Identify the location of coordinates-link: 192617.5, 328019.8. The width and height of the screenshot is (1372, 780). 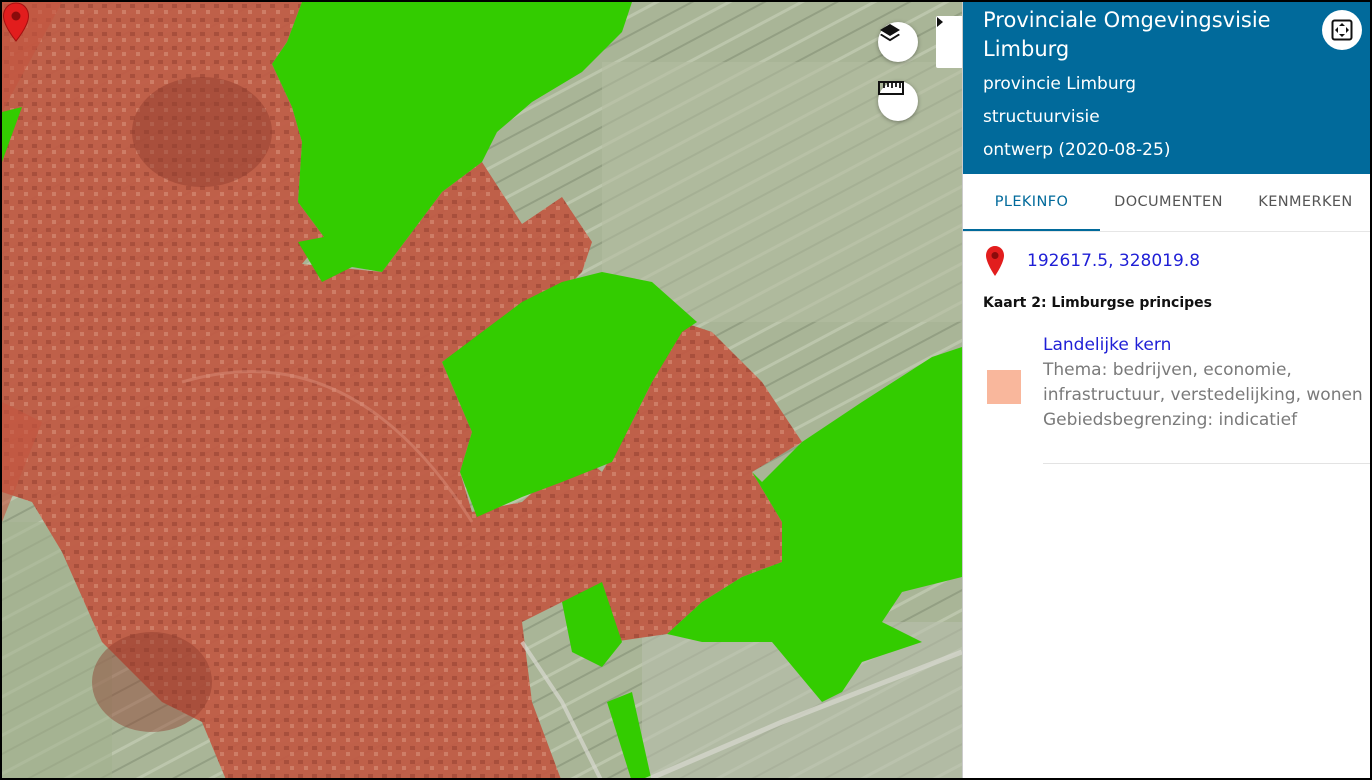
(1113, 261).